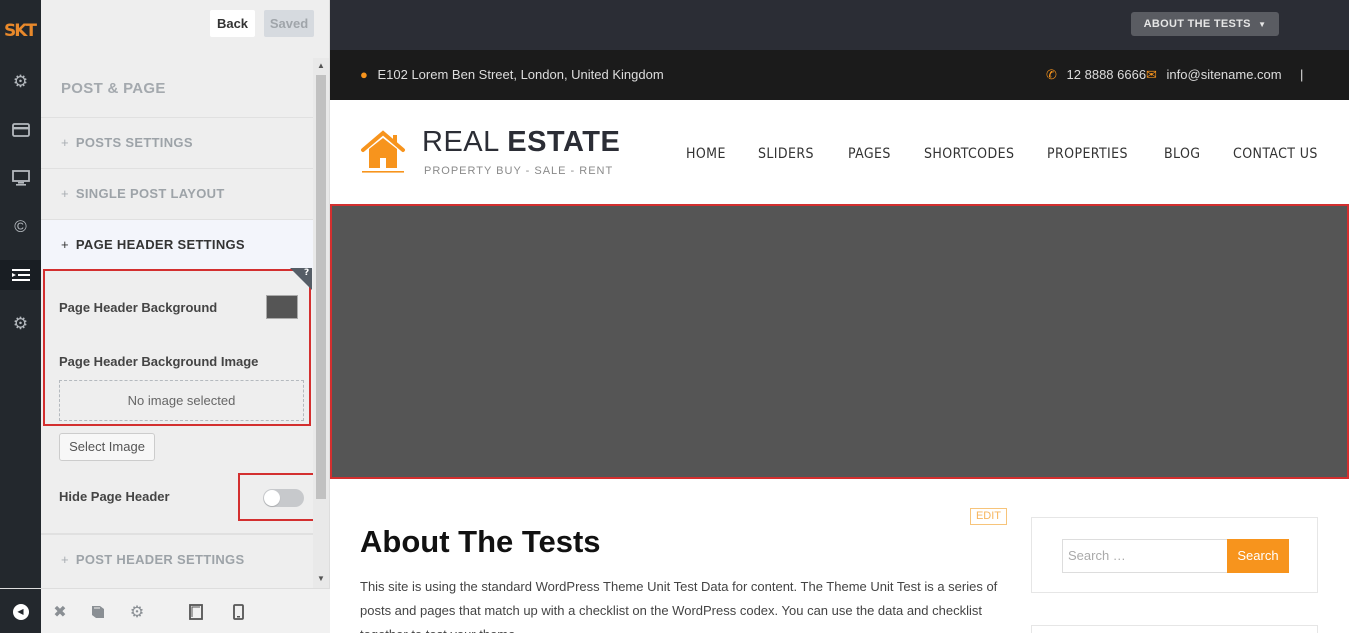 The width and height of the screenshot is (1349, 633). I want to click on admin-topbar: ABOUT THE TESTS ▼, so click(839, 25).